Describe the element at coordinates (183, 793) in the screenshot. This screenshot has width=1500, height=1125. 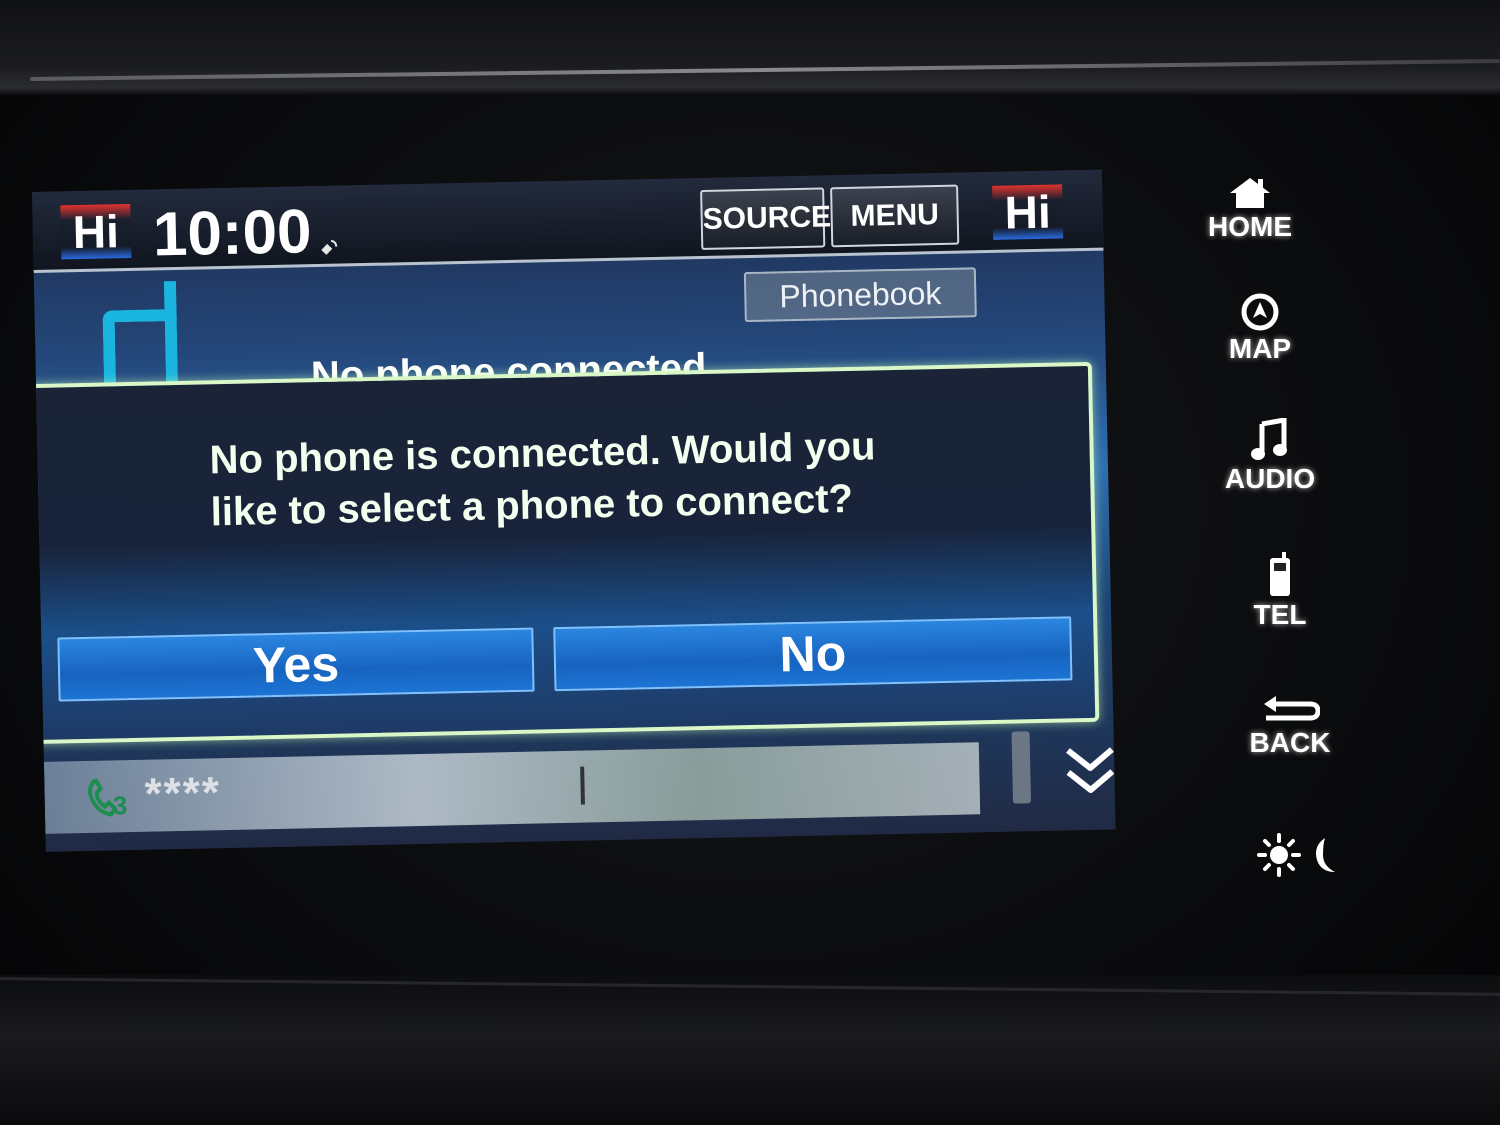
I see `masked-phone-number: ****` at that location.